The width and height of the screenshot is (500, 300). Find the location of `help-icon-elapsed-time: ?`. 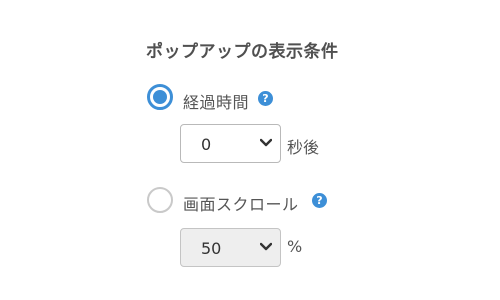

help-icon-elapsed-time: ? is located at coordinates (265, 98).